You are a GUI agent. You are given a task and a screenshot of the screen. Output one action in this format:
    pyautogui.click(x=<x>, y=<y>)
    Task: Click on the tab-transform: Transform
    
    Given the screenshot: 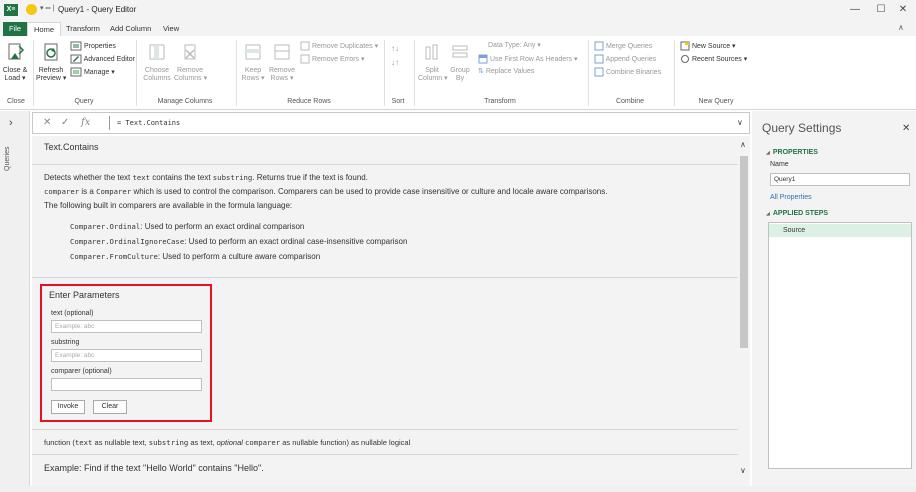 What is the action you would take?
    pyautogui.click(x=83, y=29)
    